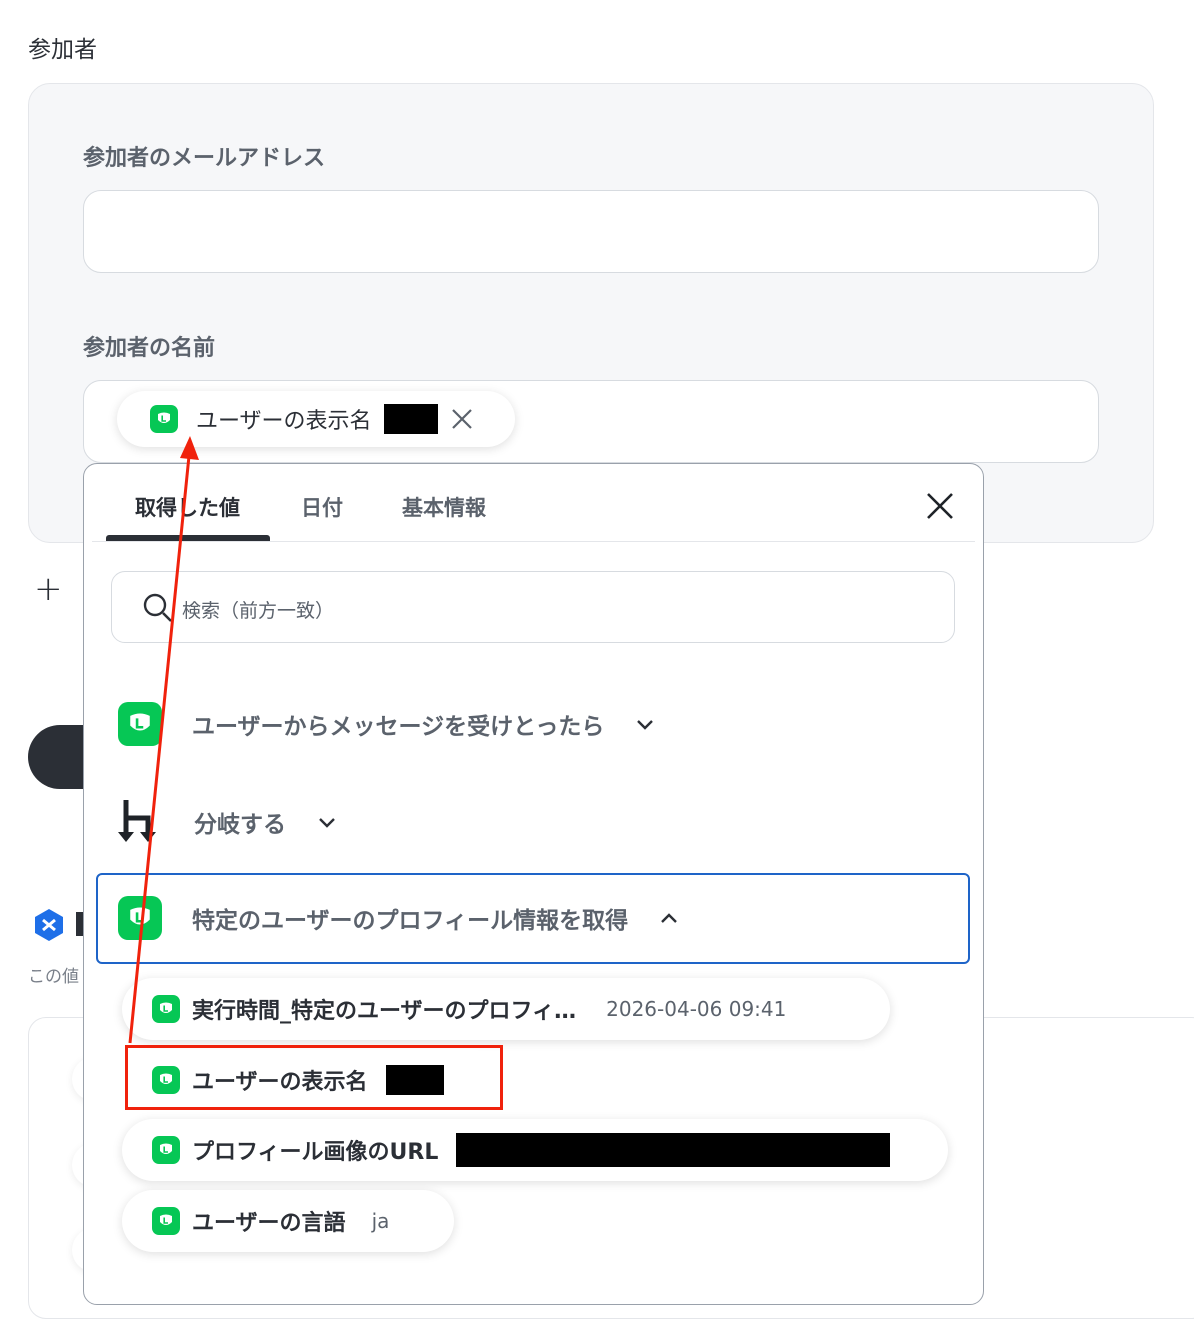  Describe the element at coordinates (187, 507) in the screenshot. I see `tab-obtained-values: 取得した値` at that location.